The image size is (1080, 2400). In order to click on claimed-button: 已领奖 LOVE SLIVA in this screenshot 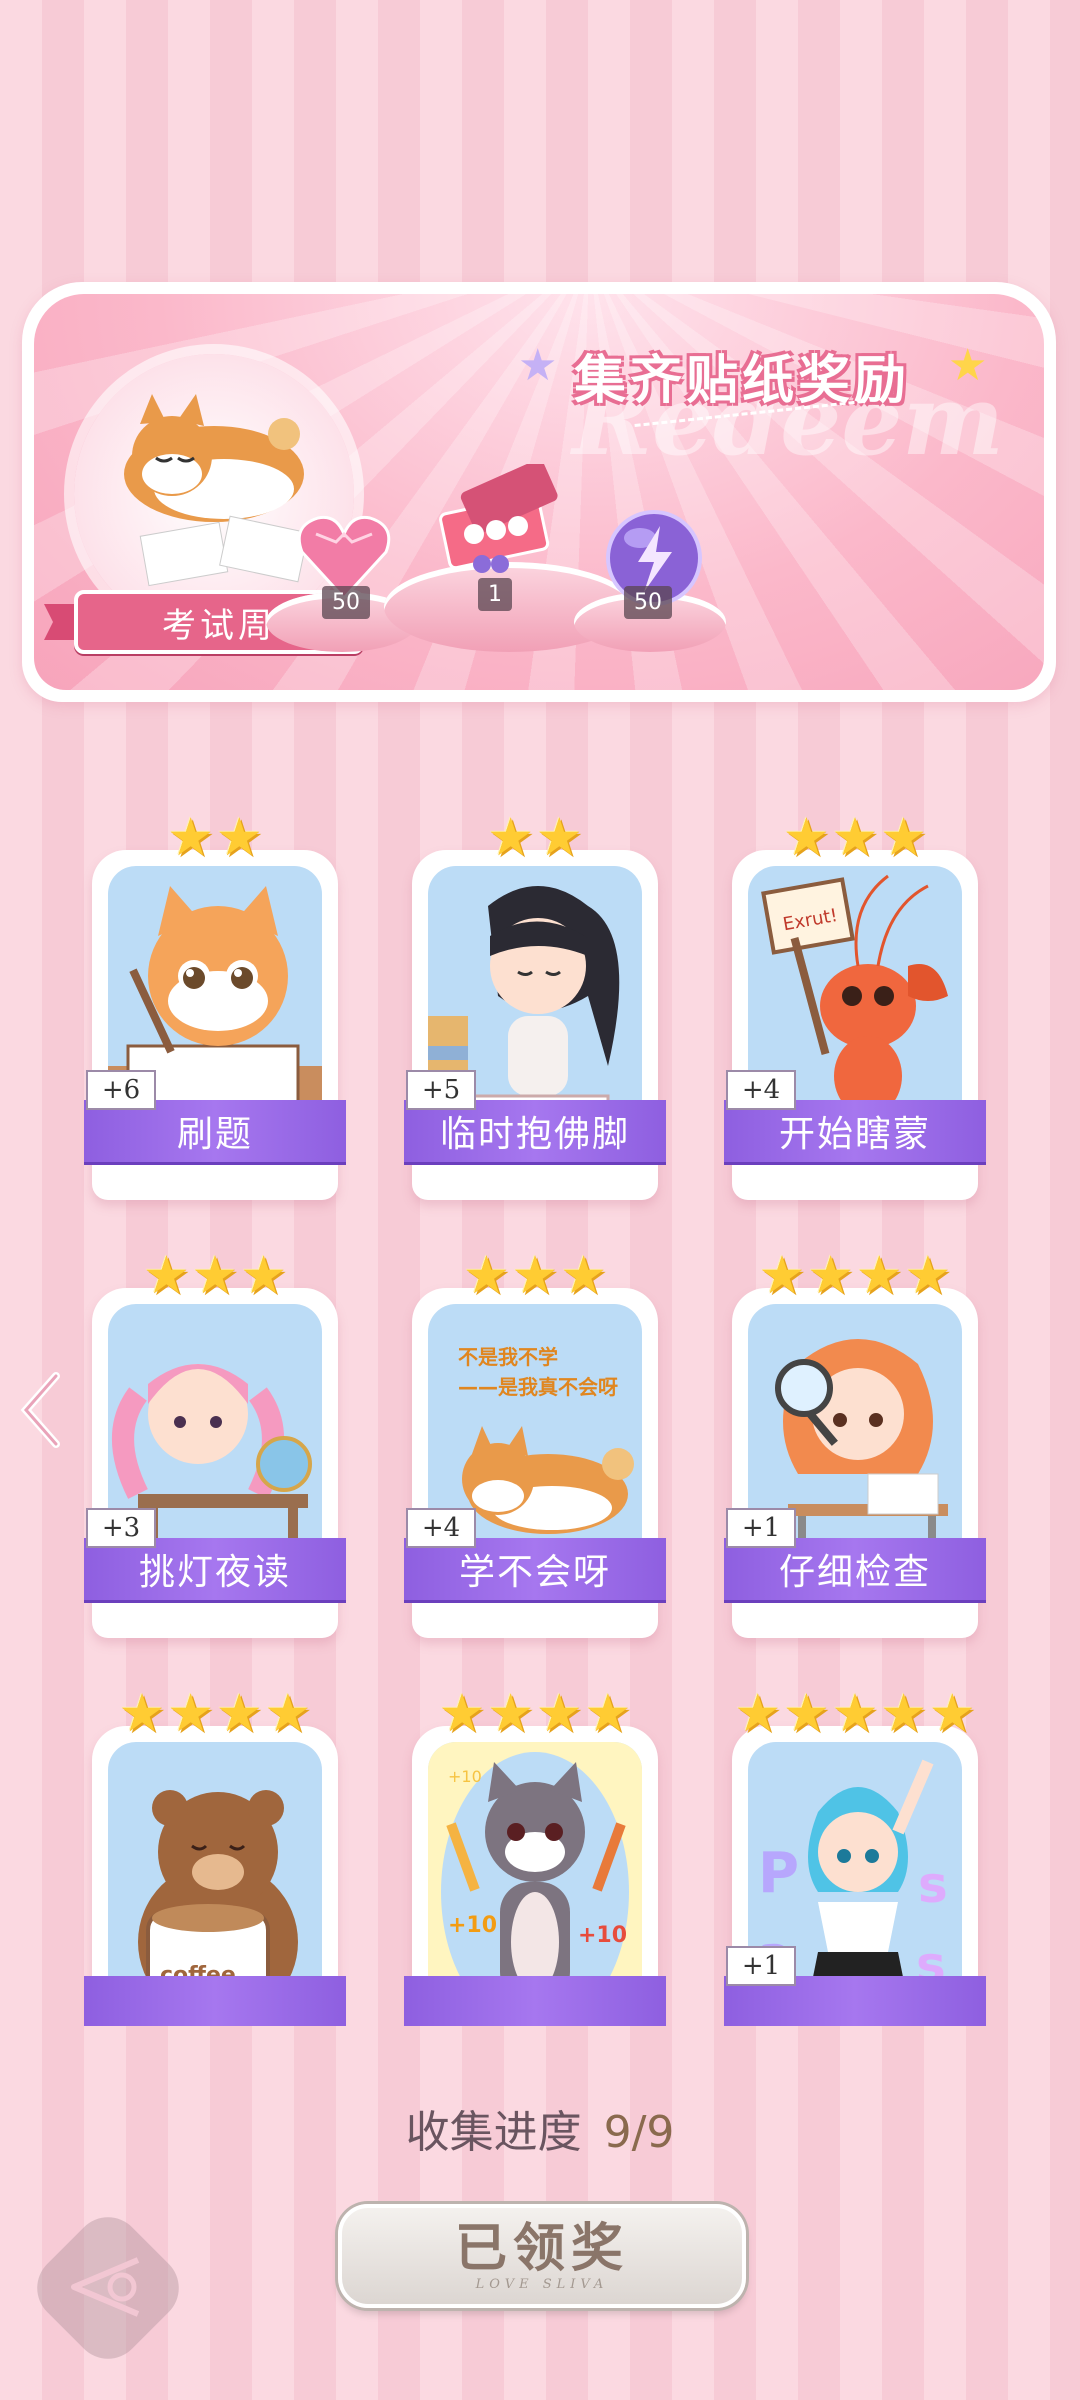, I will do `click(542, 2256)`.